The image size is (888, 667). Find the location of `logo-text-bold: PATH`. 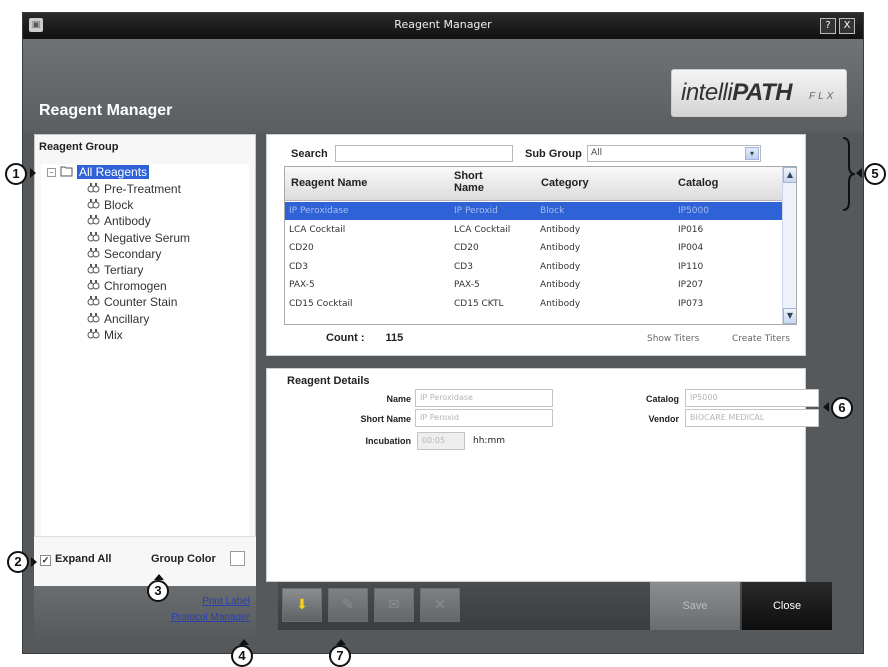

logo-text-bold: PATH is located at coordinates (762, 92).